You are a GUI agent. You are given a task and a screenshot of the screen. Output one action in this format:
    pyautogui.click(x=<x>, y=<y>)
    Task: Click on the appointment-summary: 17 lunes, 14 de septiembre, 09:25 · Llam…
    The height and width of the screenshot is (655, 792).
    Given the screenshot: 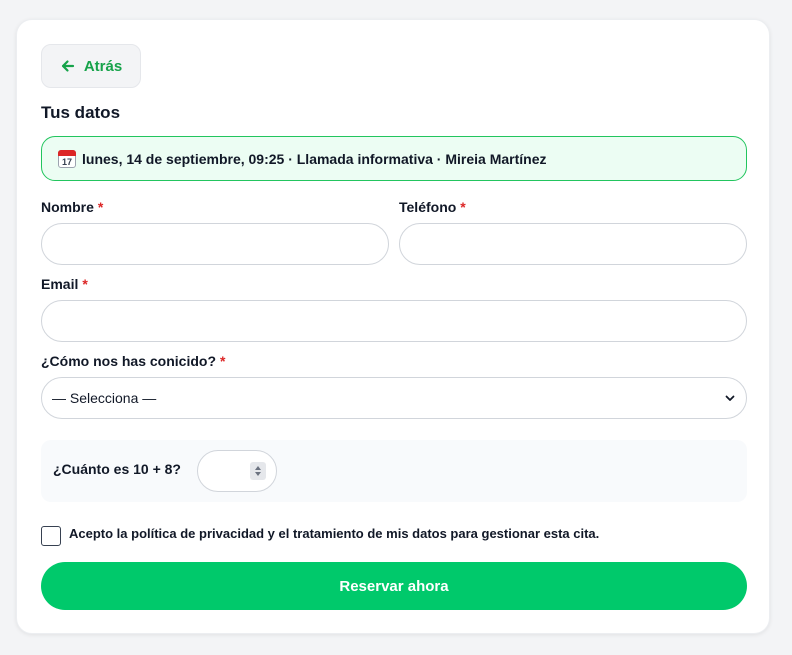 What is the action you would take?
    pyautogui.click(x=394, y=158)
    